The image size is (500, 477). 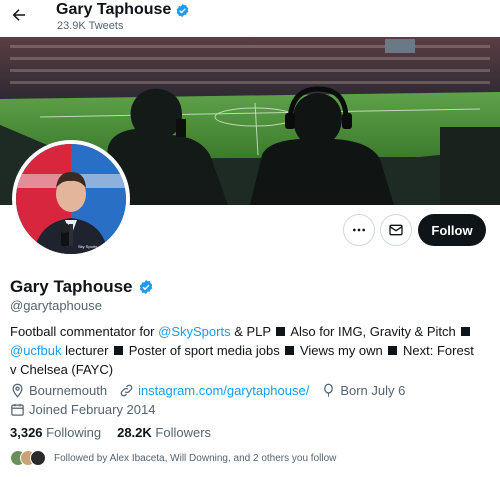 I want to click on birthday: Born July 6, so click(x=363, y=390).